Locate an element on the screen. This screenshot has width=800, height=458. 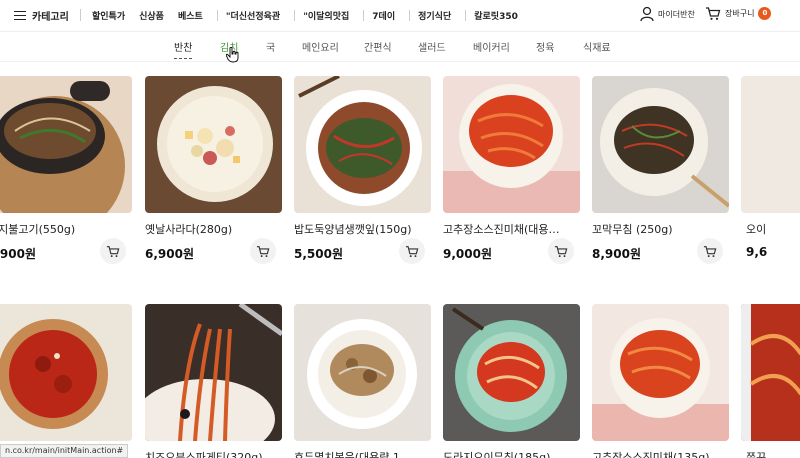
product-card: 꼬막무침 (250g) 8,900원 is located at coordinates (660, 170).